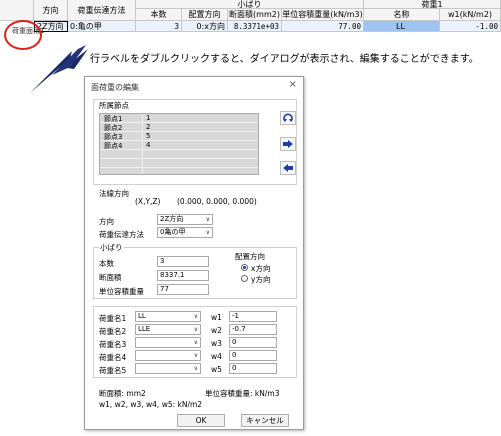 Image resolution: width=501 pixels, height=436 pixels. I want to click on cancel-button: キャンセル, so click(265, 420).